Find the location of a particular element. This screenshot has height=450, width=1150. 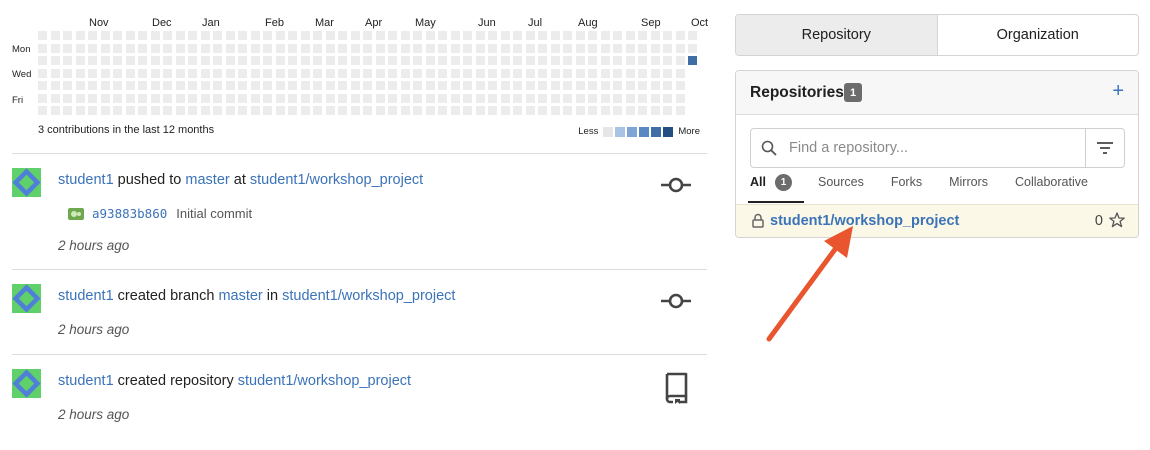

action-text: created repository is located at coordinates (175, 381).